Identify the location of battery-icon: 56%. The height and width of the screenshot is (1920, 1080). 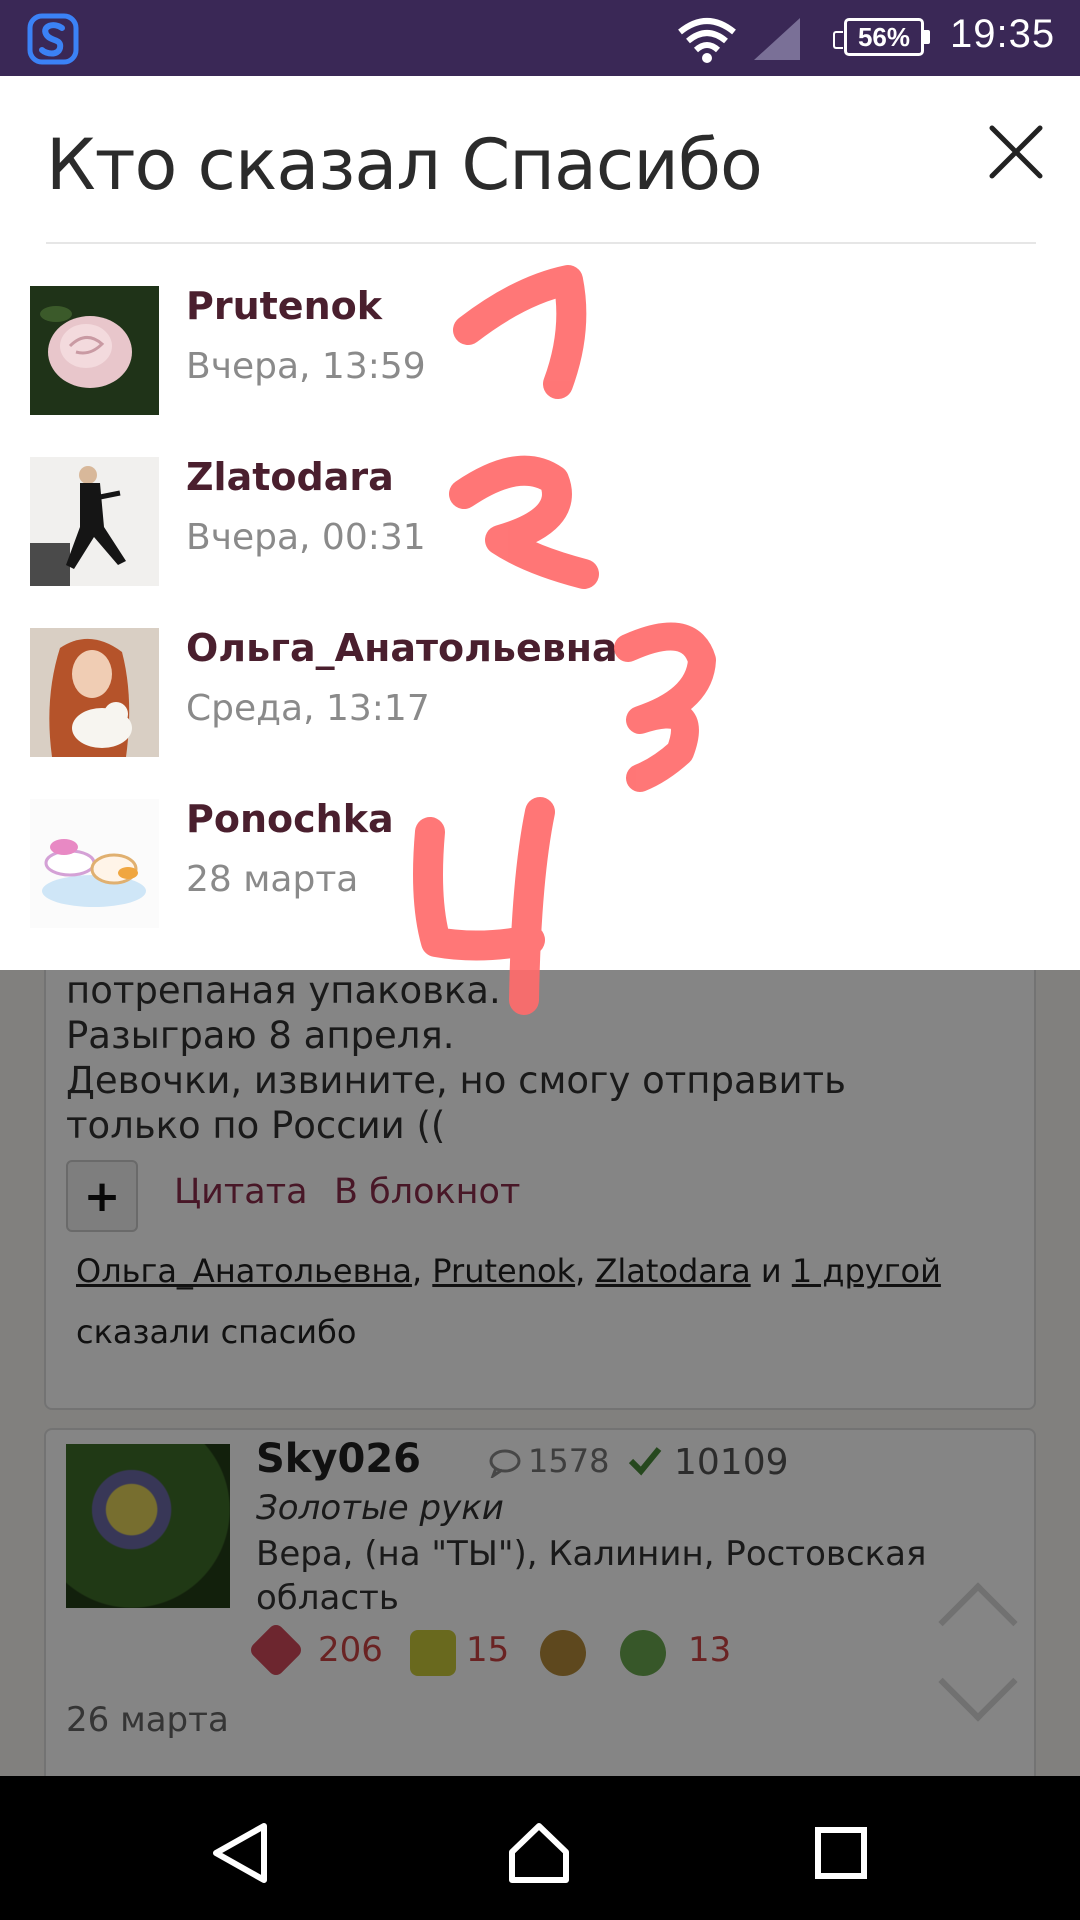
(881, 37).